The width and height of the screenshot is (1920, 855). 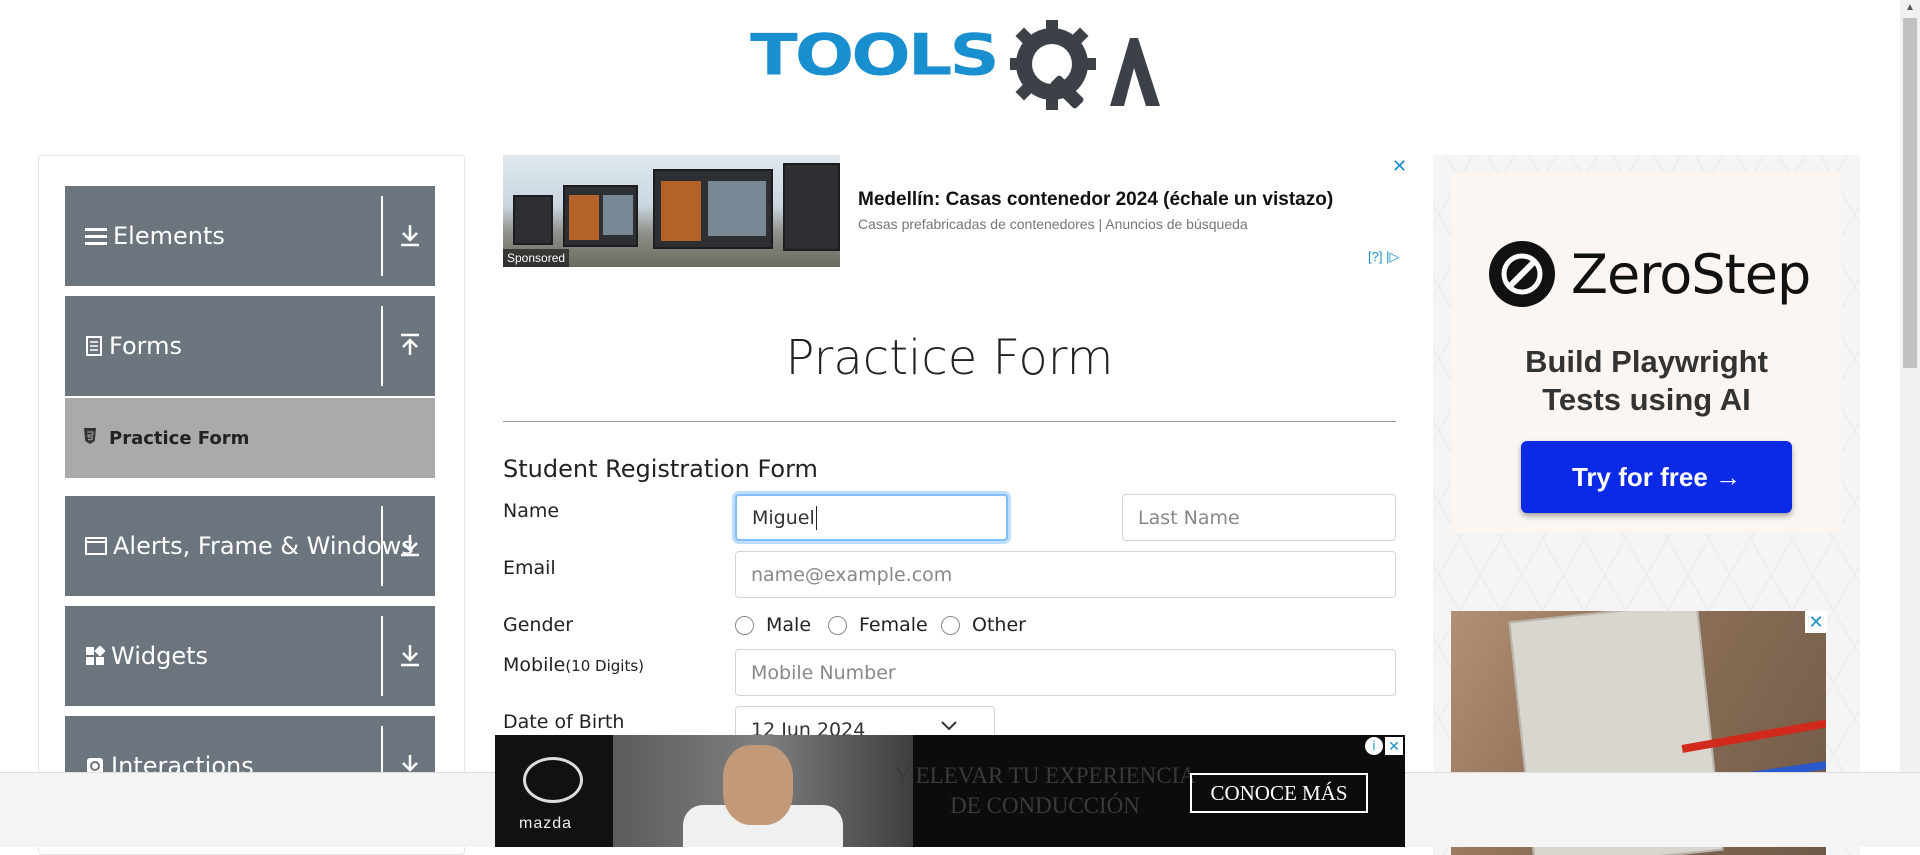 I want to click on email-label: Email, so click(x=529, y=568).